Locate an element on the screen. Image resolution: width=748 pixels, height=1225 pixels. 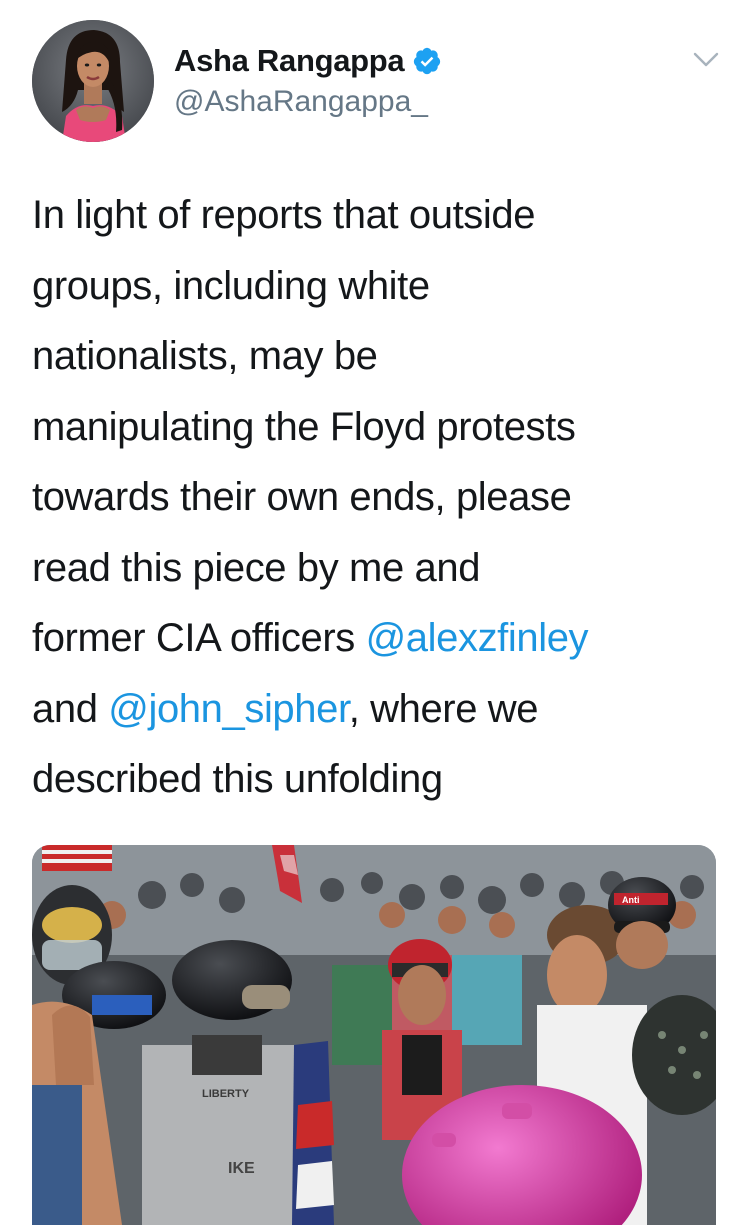
person-avatar-icon is located at coordinates (93, 81).